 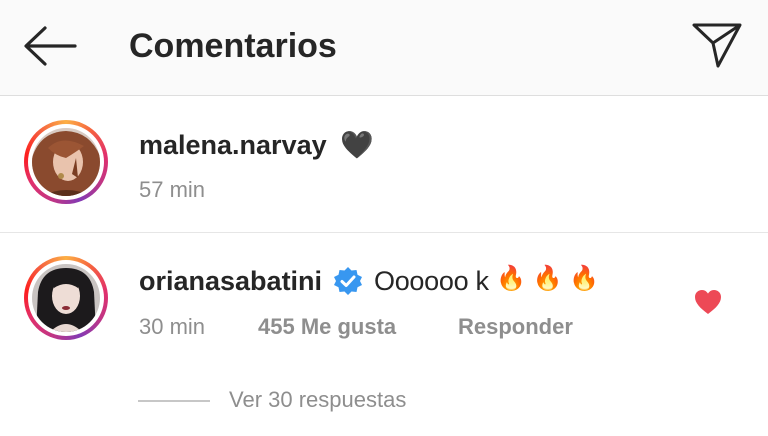 What do you see at coordinates (348, 281) in the screenshot?
I see `verified-badge-icon` at bounding box center [348, 281].